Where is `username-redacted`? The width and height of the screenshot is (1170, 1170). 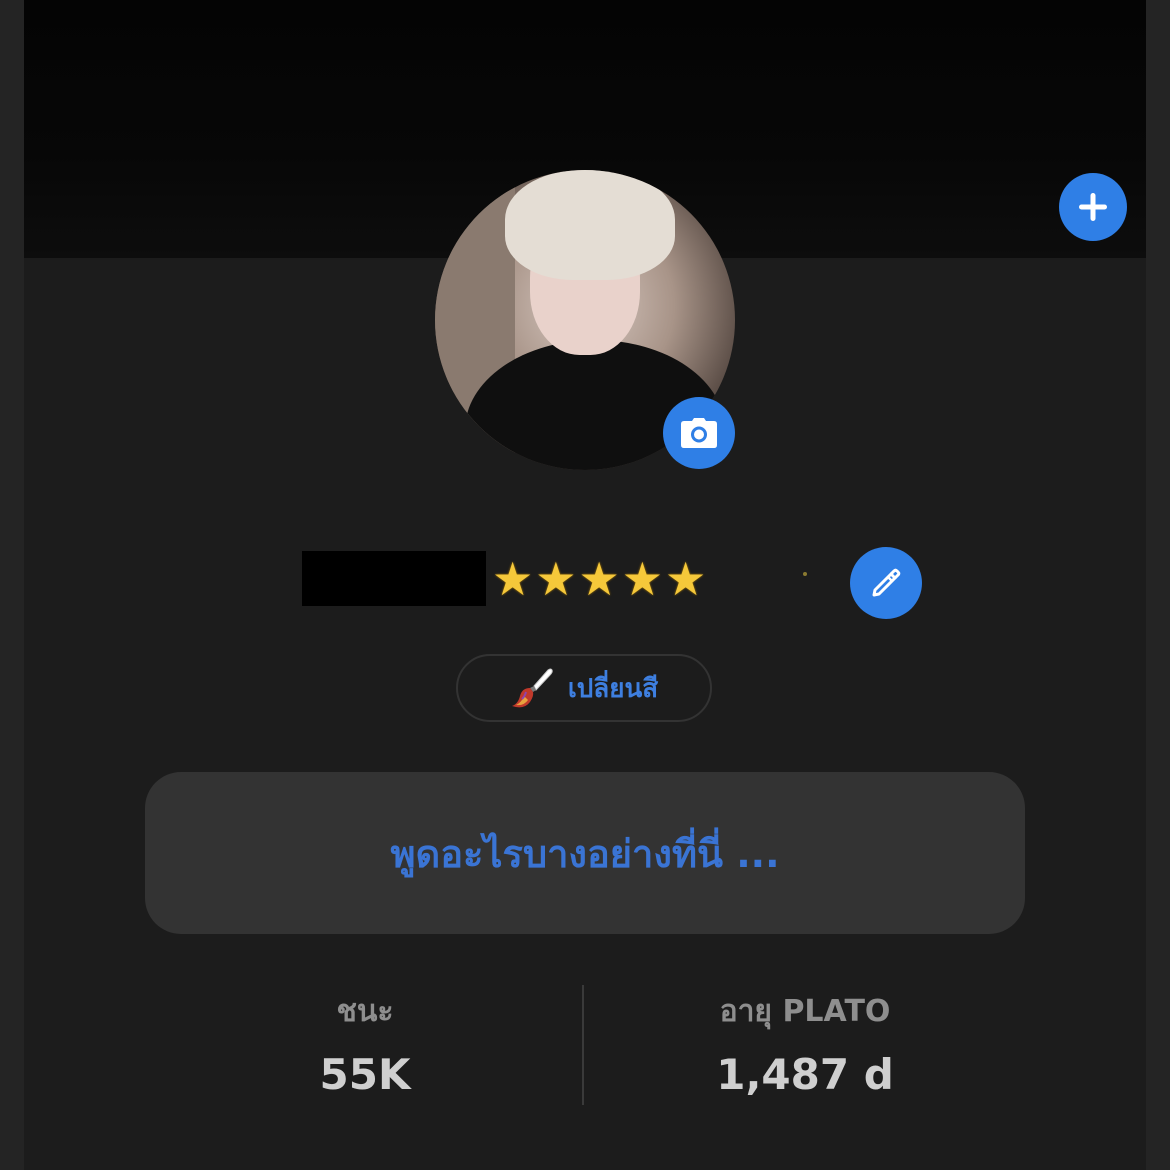
username-redacted is located at coordinates (394, 578).